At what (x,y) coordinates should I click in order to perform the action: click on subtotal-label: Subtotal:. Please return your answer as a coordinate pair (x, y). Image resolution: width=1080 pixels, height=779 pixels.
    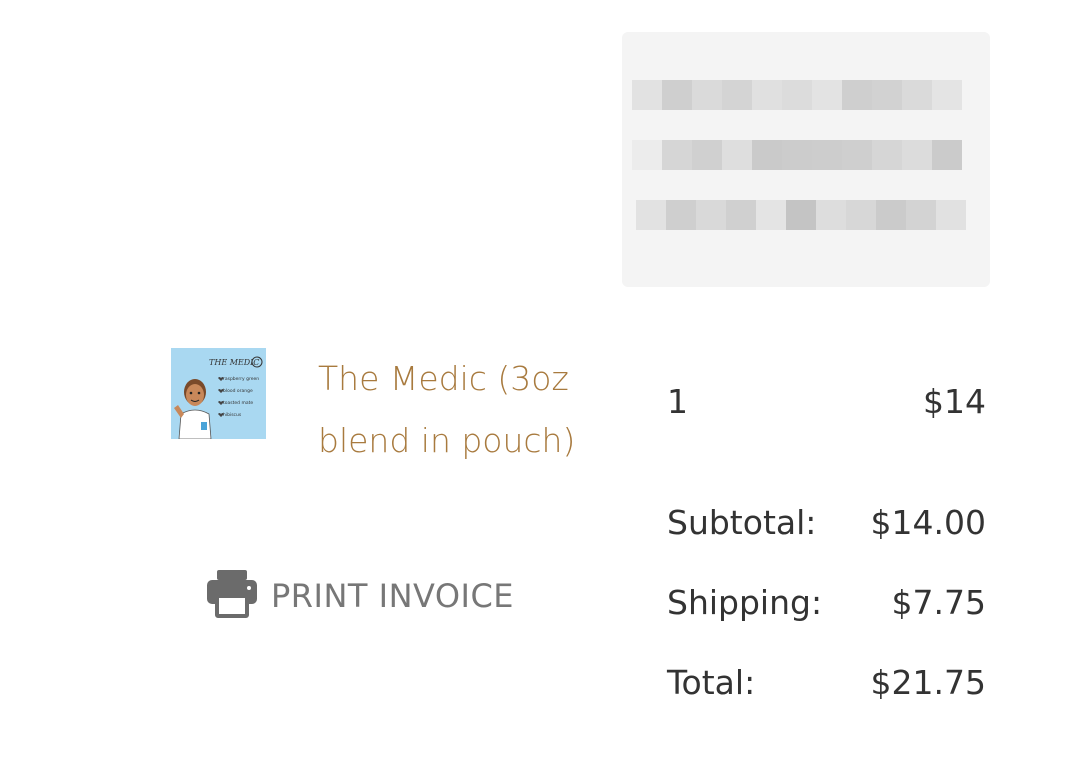
    Looking at the image, I should click on (742, 522).